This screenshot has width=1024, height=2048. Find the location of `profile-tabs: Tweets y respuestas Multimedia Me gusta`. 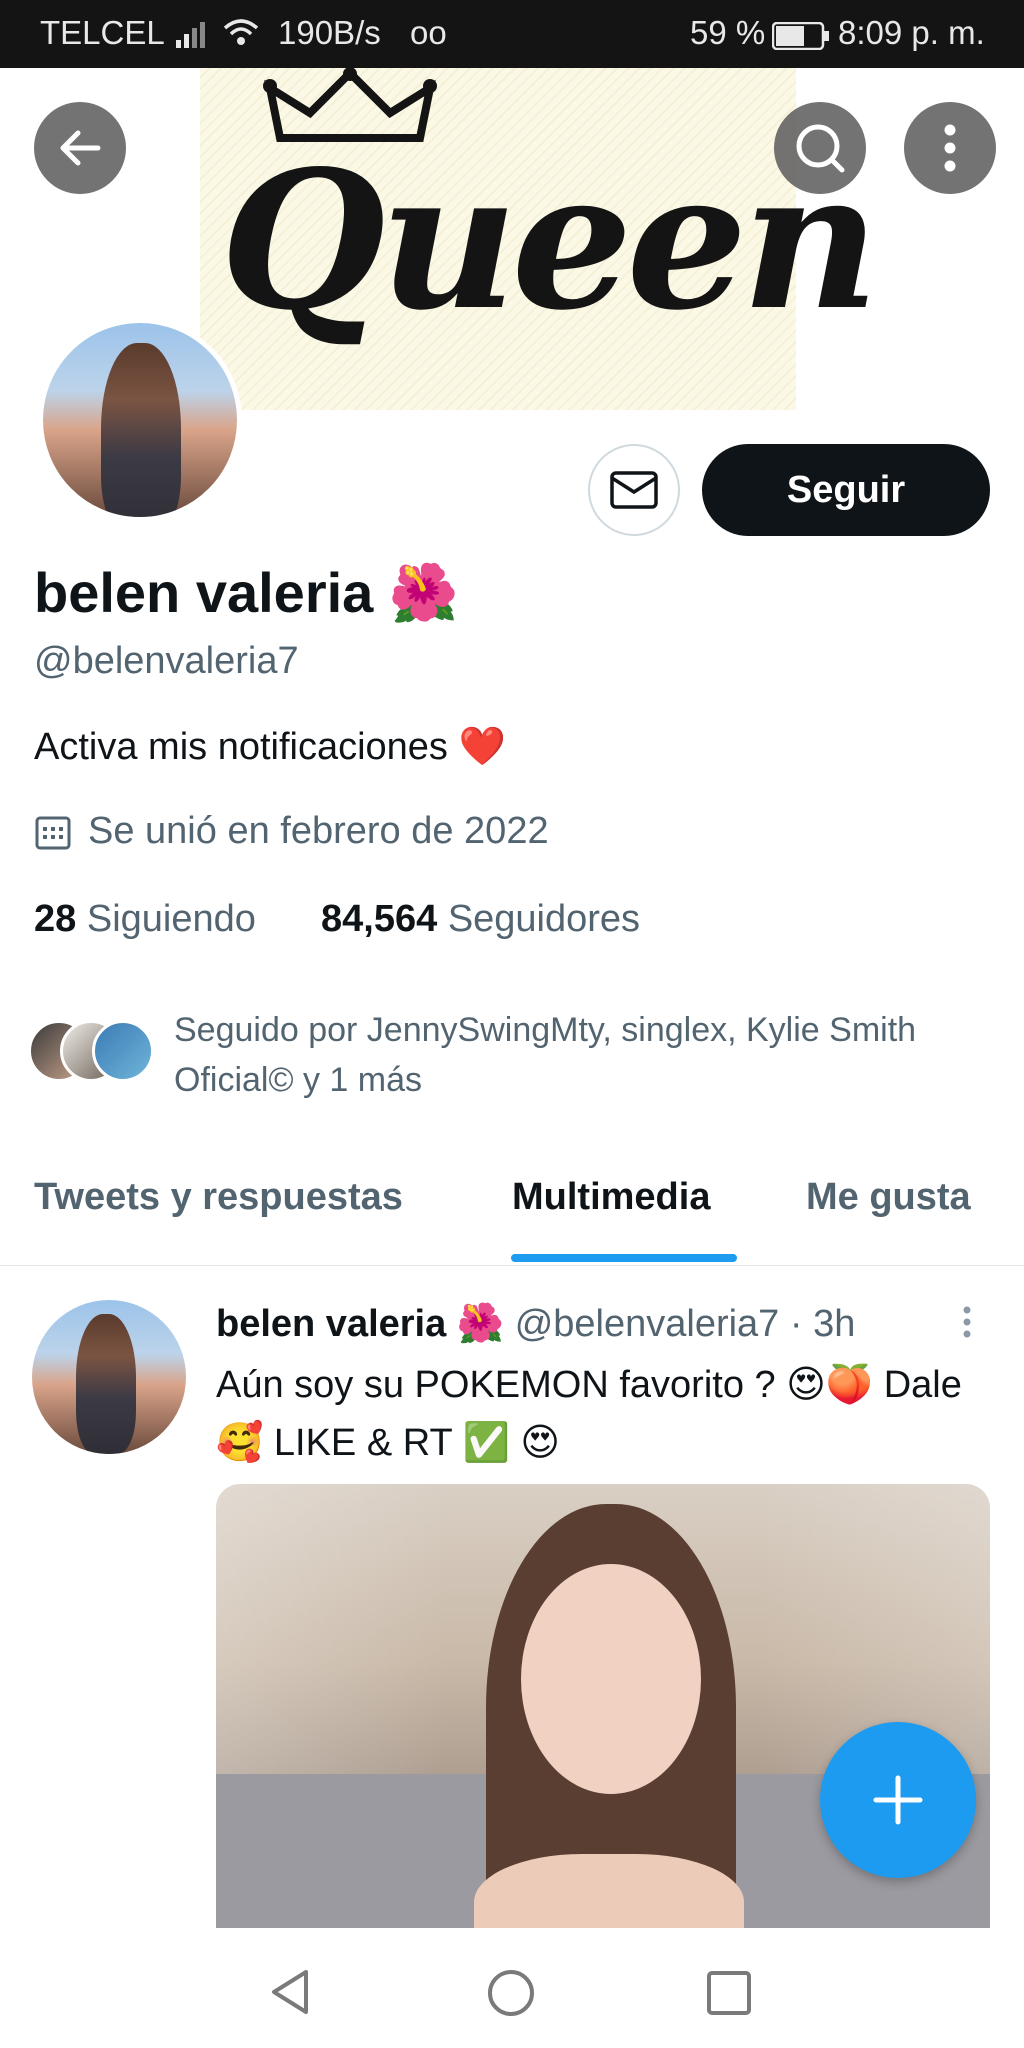

profile-tabs: Tweets y respuestas Multimedia Me gusta is located at coordinates (512, 1203).